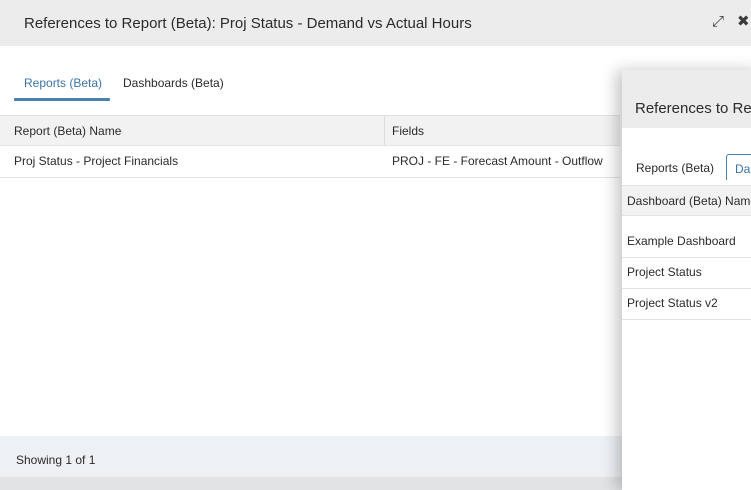  I want to click on cell-dashboard-name: Example Dashboard, so click(681, 241).